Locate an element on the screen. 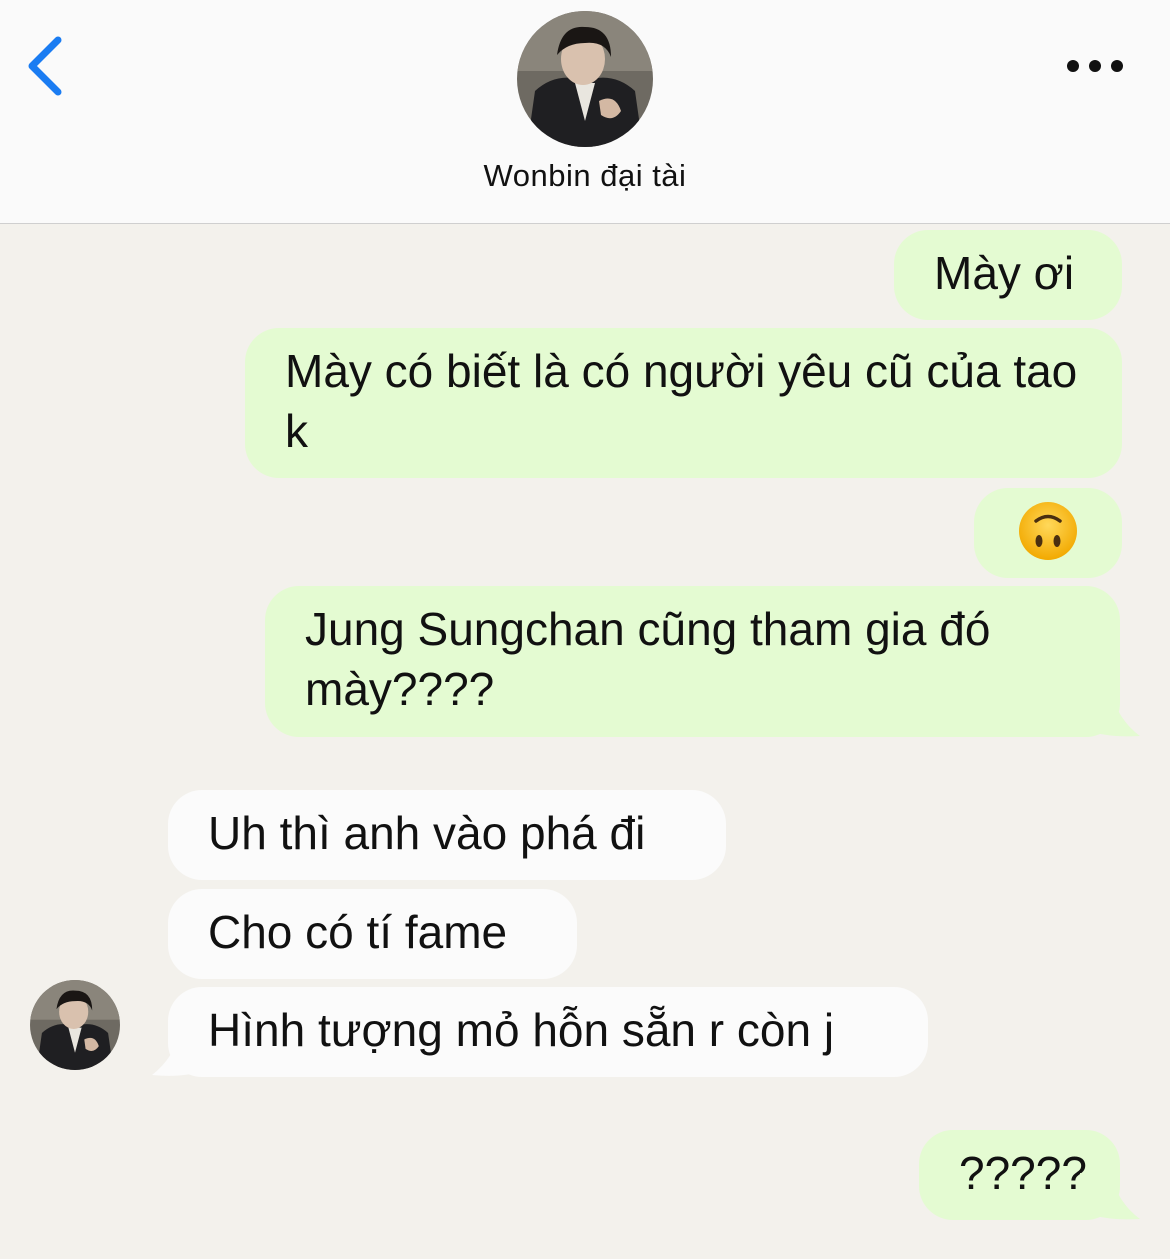  ellipsis-icon is located at coordinates (1095, 66).